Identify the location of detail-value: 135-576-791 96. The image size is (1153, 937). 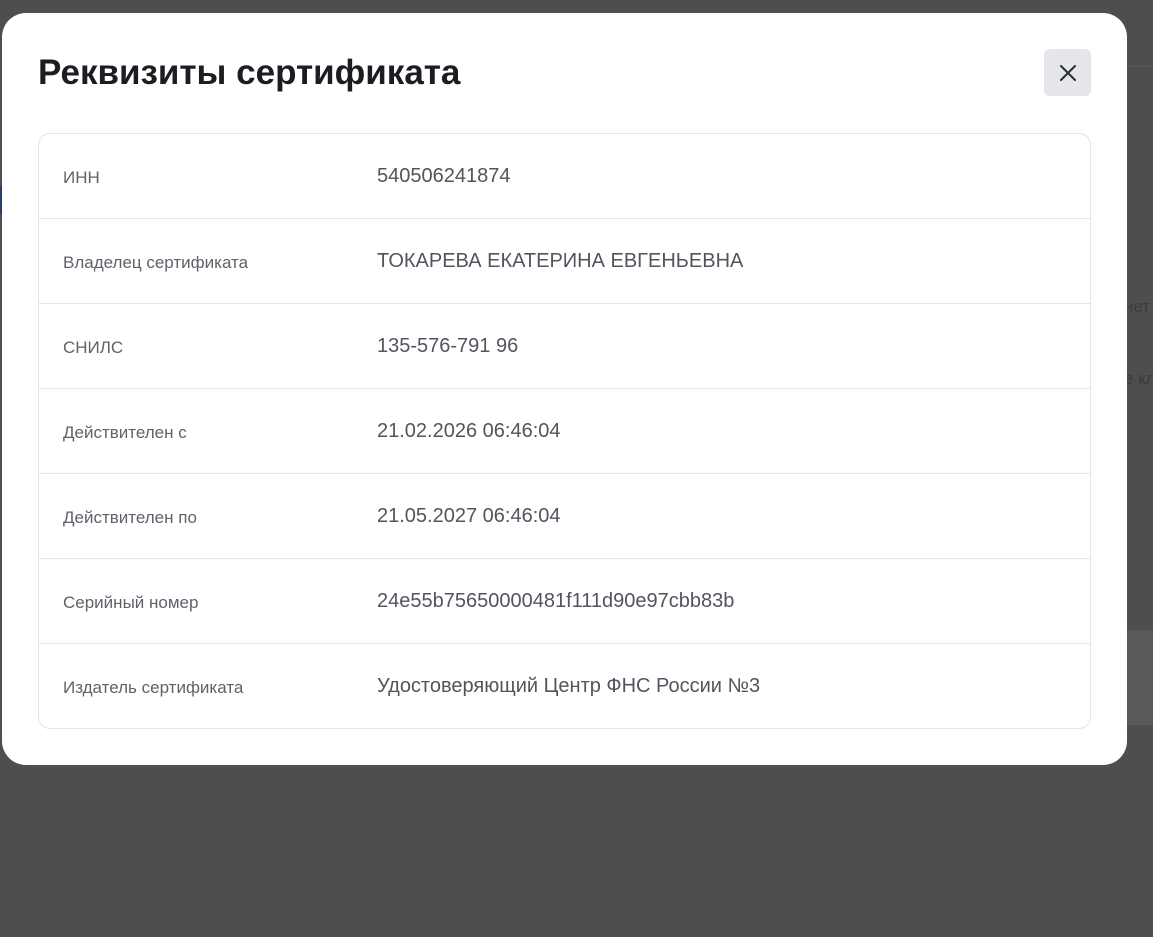
(448, 345).